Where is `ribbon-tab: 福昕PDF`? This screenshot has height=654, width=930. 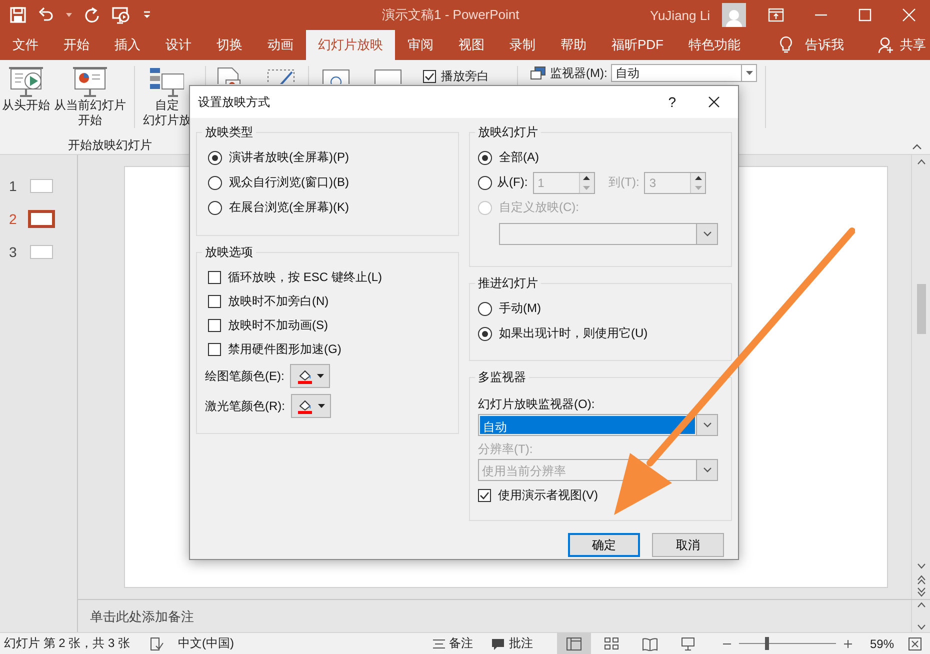 ribbon-tab: 福昕PDF is located at coordinates (637, 45).